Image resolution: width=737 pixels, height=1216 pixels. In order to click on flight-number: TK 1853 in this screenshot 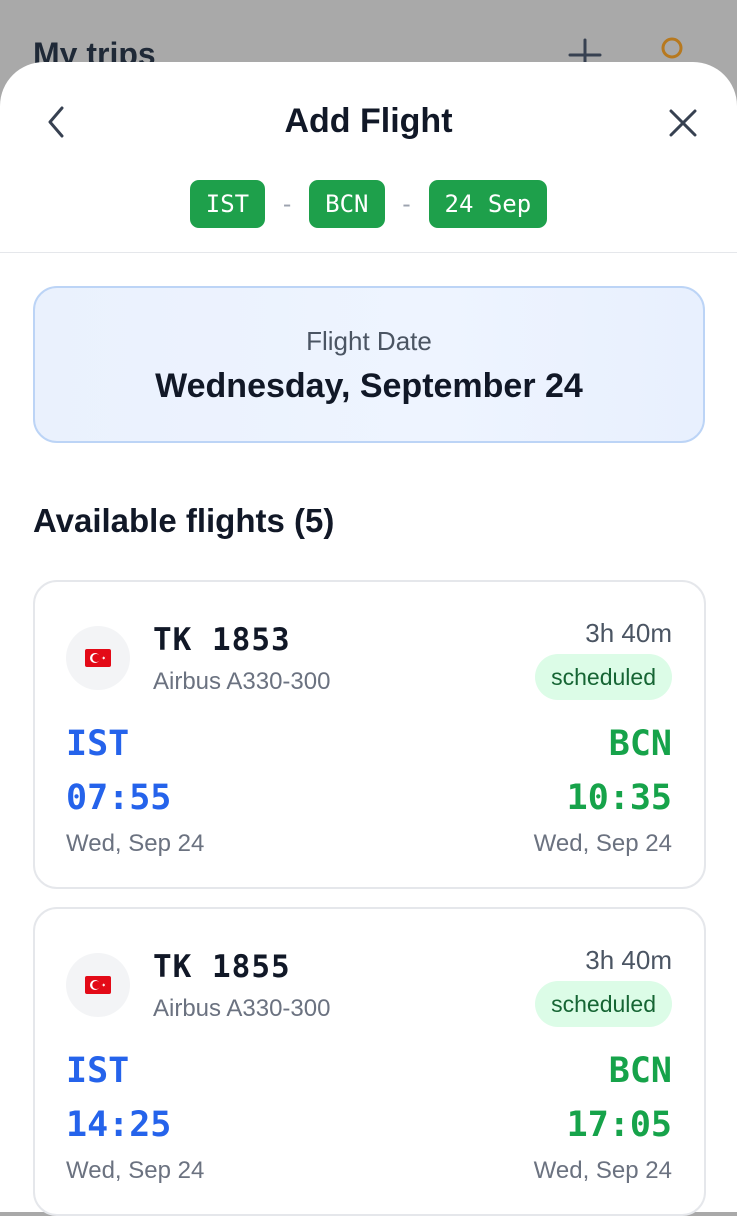, I will do `click(222, 640)`.